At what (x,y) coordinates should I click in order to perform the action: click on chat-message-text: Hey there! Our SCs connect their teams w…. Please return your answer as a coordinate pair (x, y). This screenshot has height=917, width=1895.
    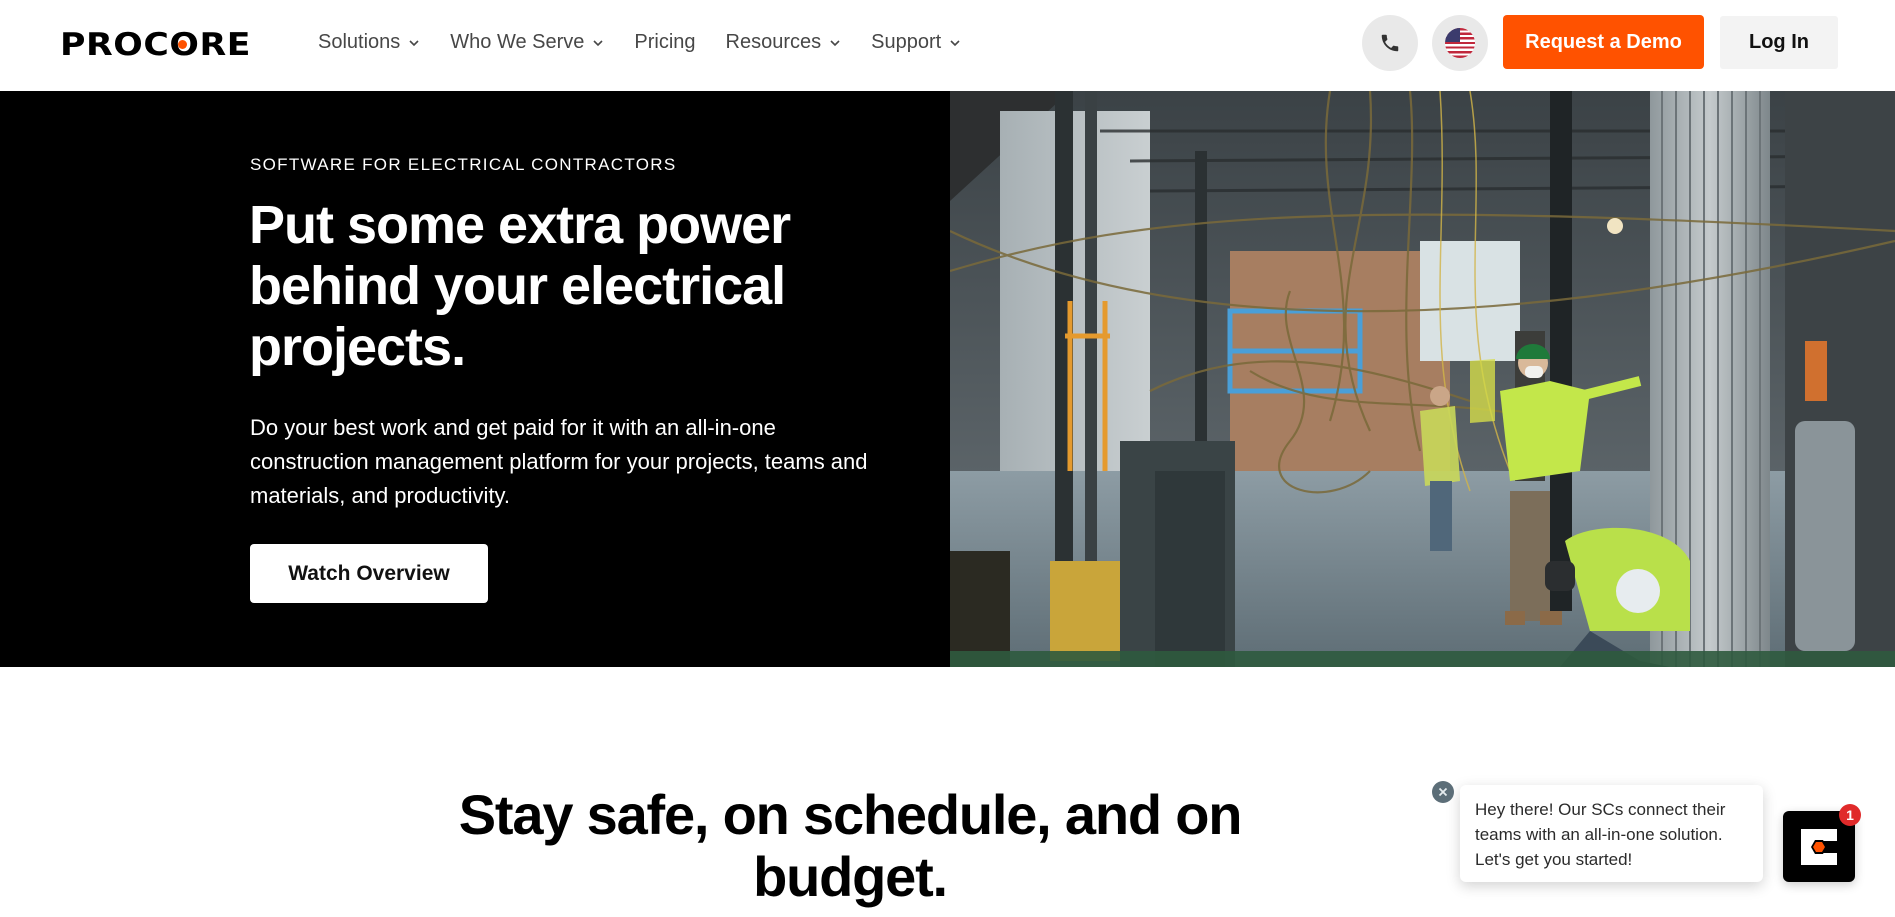
    Looking at the image, I should click on (1600, 834).